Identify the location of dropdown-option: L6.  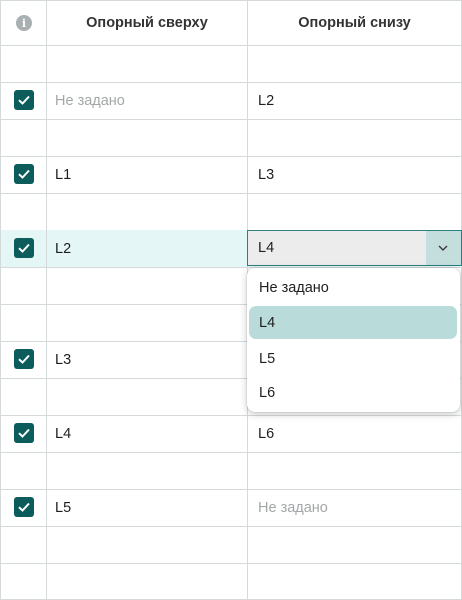
(353, 392).